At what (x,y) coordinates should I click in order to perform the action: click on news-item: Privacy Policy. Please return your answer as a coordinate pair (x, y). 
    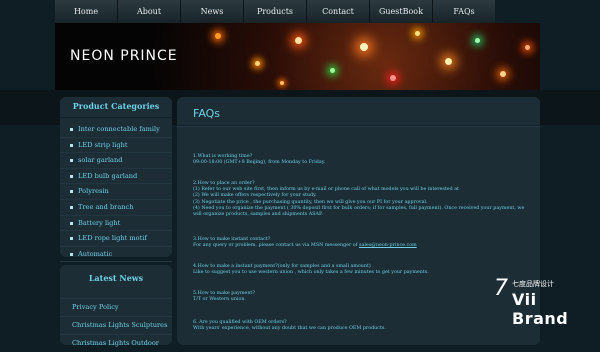
    Looking at the image, I should click on (116, 307).